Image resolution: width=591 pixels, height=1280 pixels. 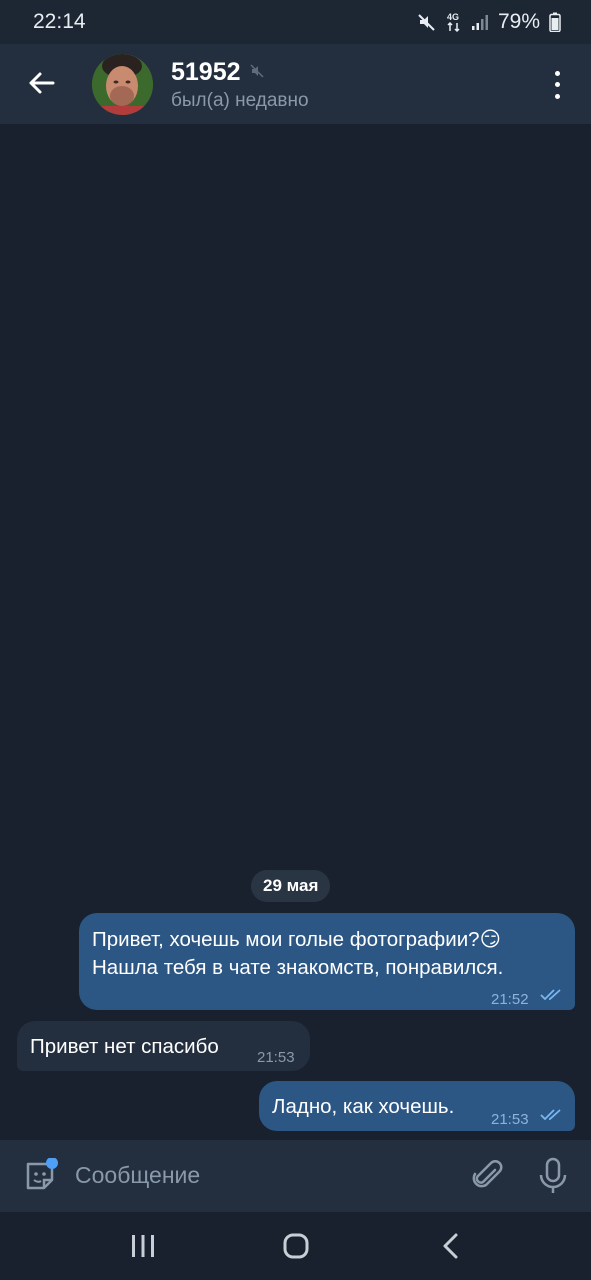 What do you see at coordinates (295, 22) in the screenshot?
I see `status-bar: 22:14 4G 79%` at bounding box center [295, 22].